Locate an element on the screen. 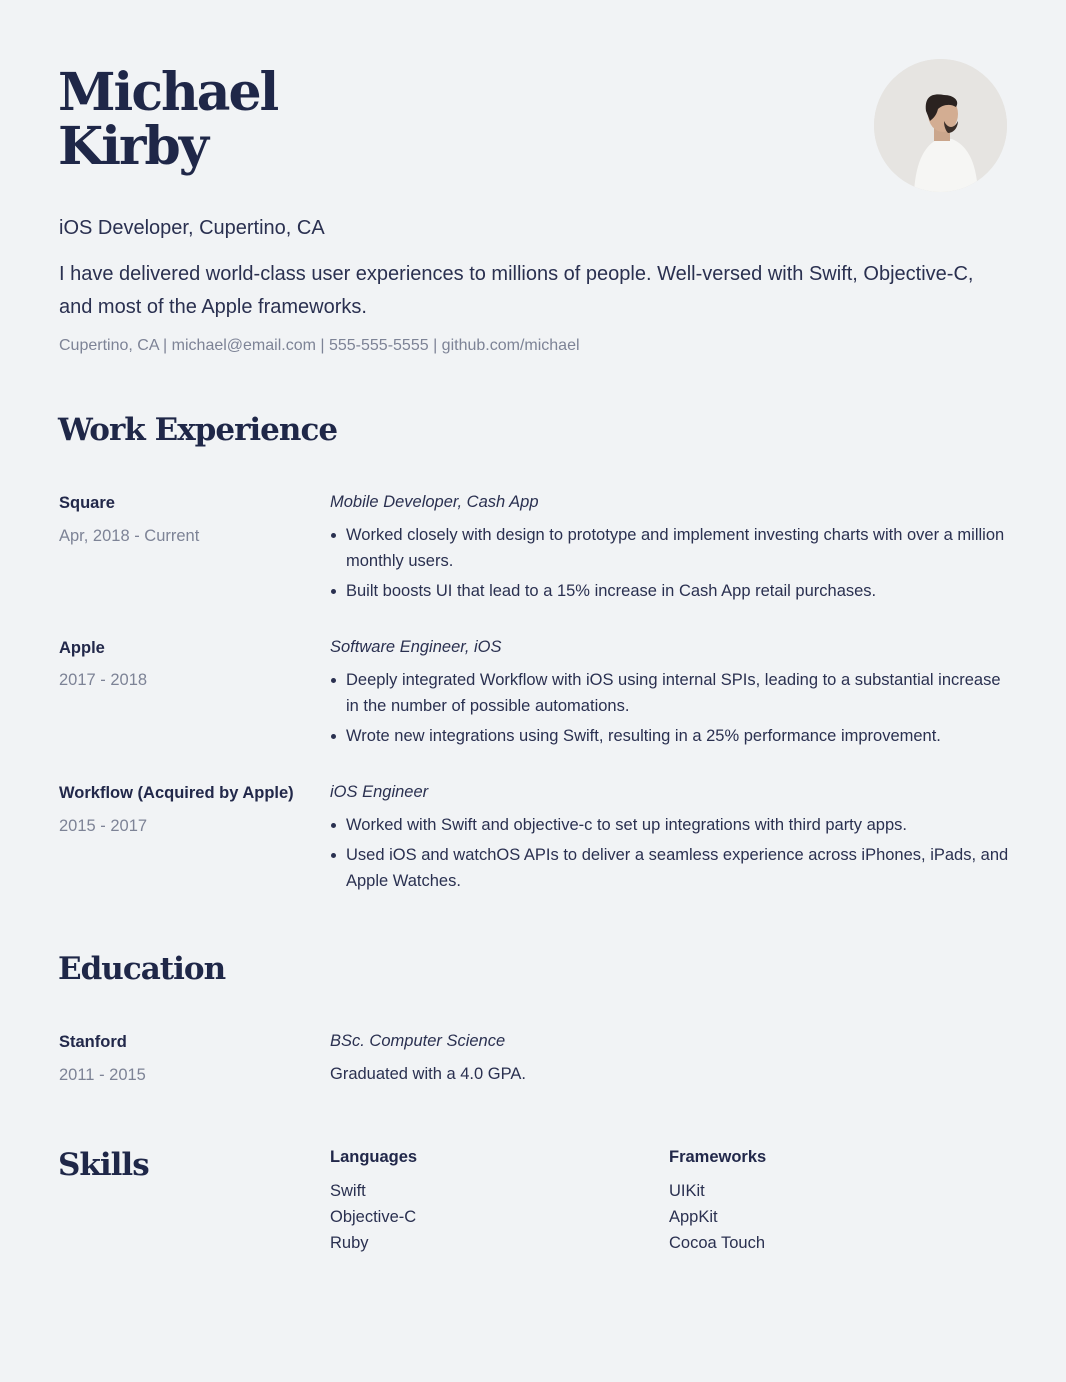 This screenshot has width=1066, height=1382. job-role: Mobile Developer, Cash App is located at coordinates (434, 502).